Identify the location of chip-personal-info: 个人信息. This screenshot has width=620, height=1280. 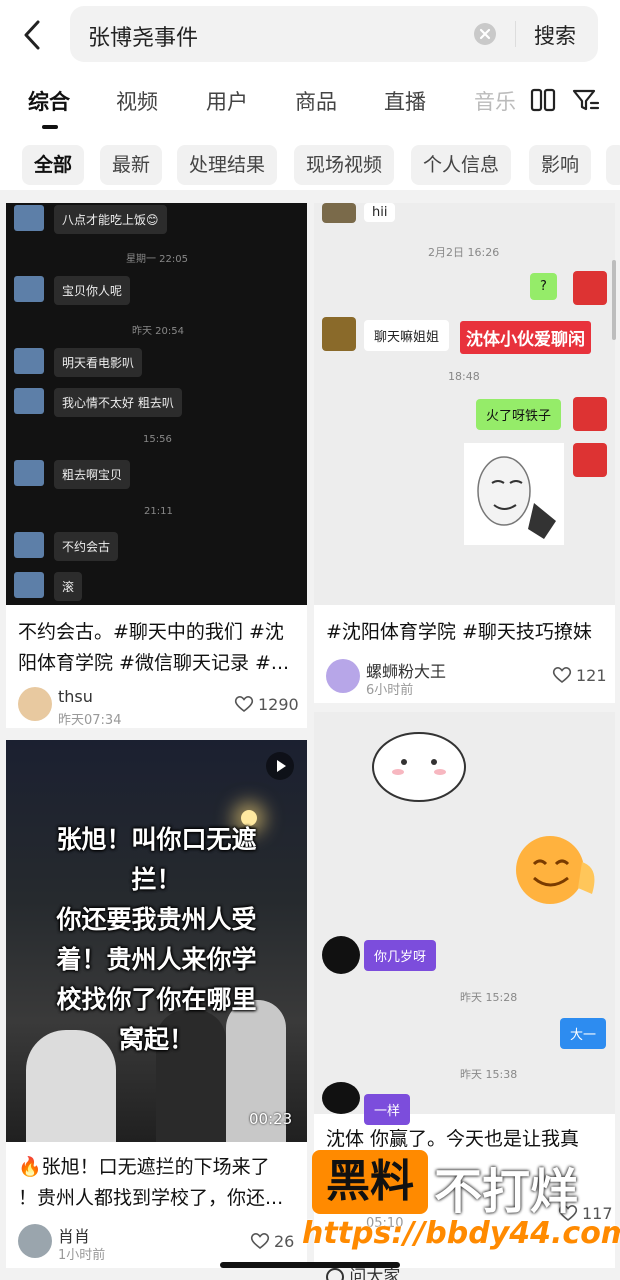
(461, 165).